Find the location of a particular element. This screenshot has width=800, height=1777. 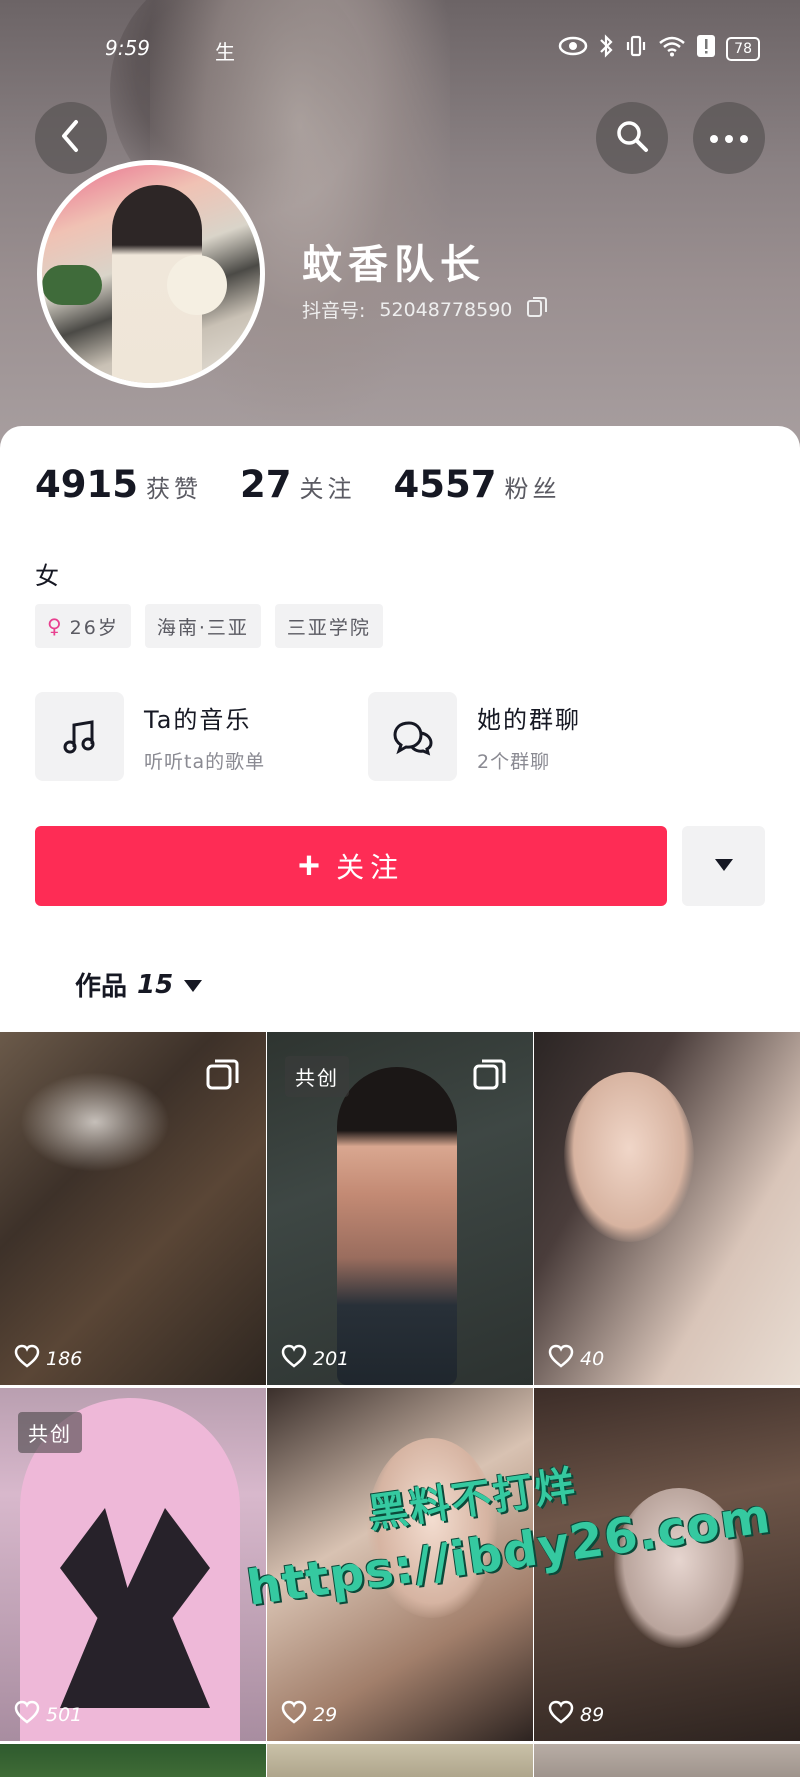

like-count: 40 is located at coordinates (576, 1358).